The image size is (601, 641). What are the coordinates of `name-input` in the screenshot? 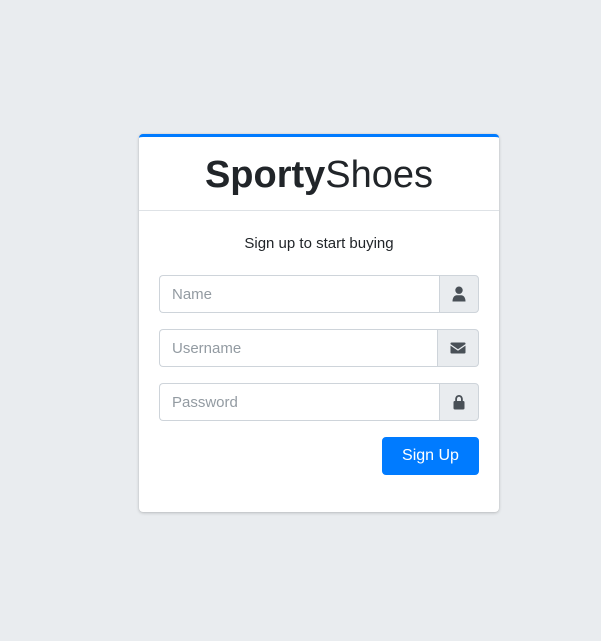 It's located at (299, 294).